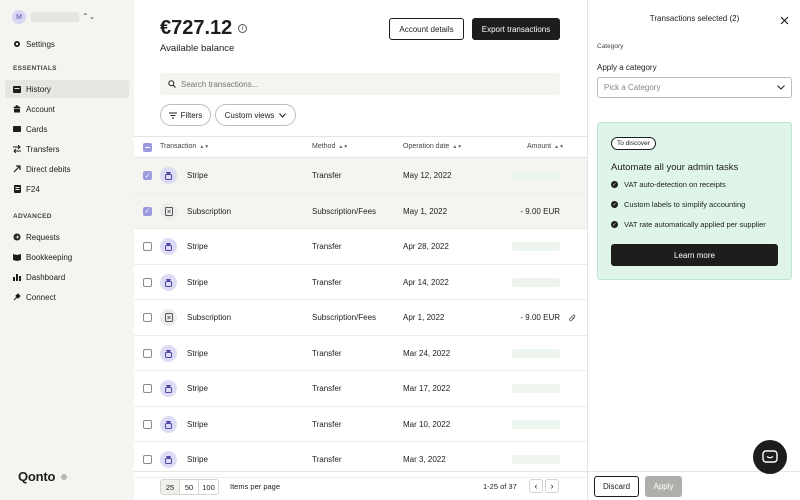 Image resolution: width=800 pixels, height=500 pixels. What do you see at coordinates (46, 277) in the screenshot?
I see `sidebar-item-label: Dashboard` at bounding box center [46, 277].